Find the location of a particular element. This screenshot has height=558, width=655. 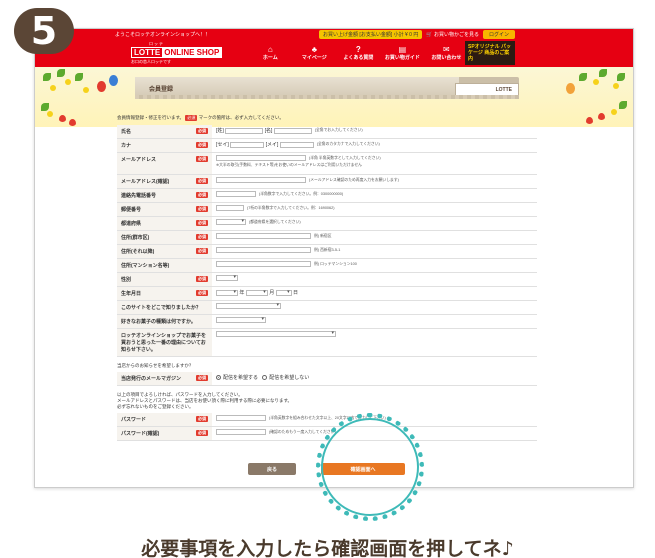

email-note: (半角 半角英数字として入力してください) is located at coordinates (345, 157).